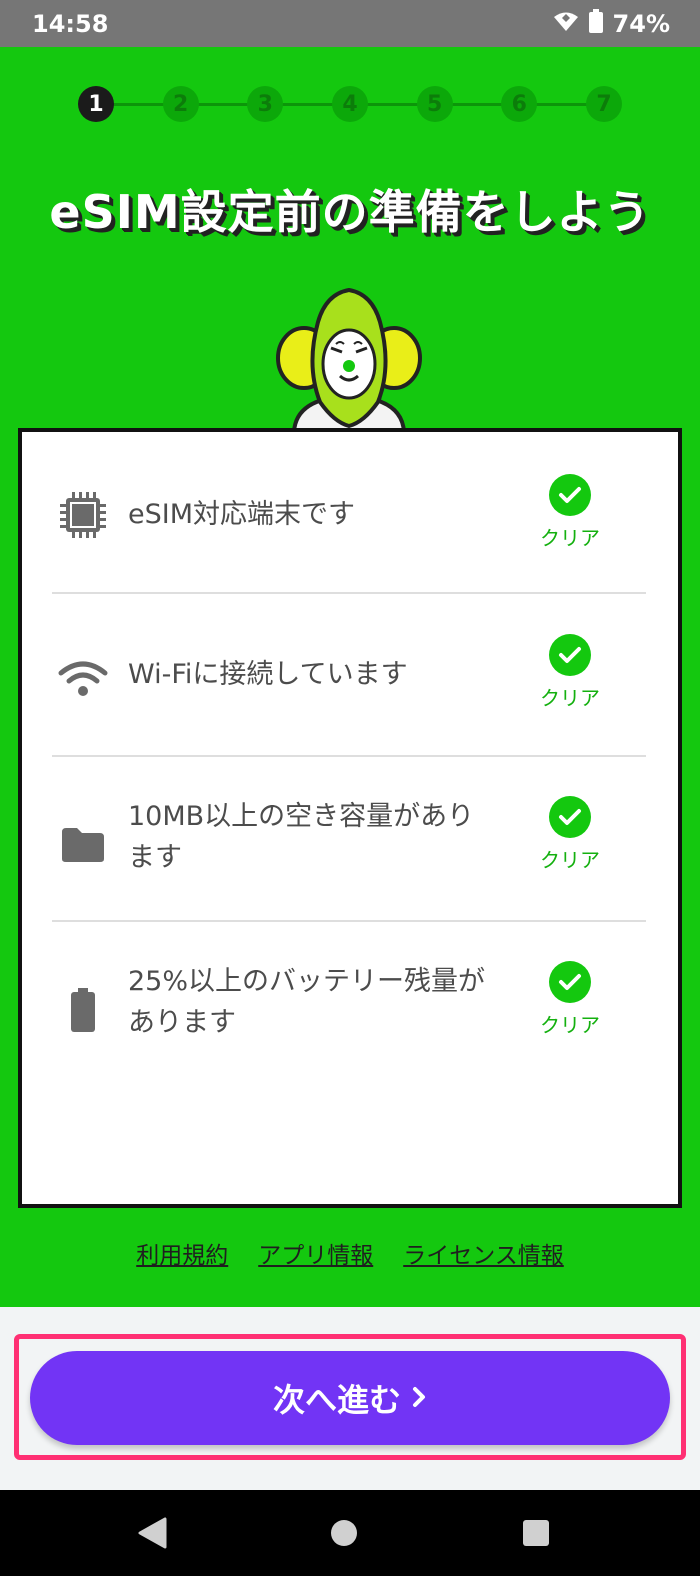 The width and height of the screenshot is (700, 1576). I want to click on footer-links: 利用規約 アプリ情報 ライセンス情報, so click(350, 1253).